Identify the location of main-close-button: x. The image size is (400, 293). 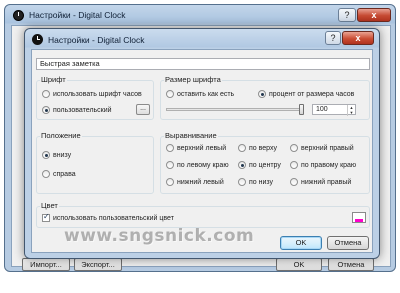
(374, 15).